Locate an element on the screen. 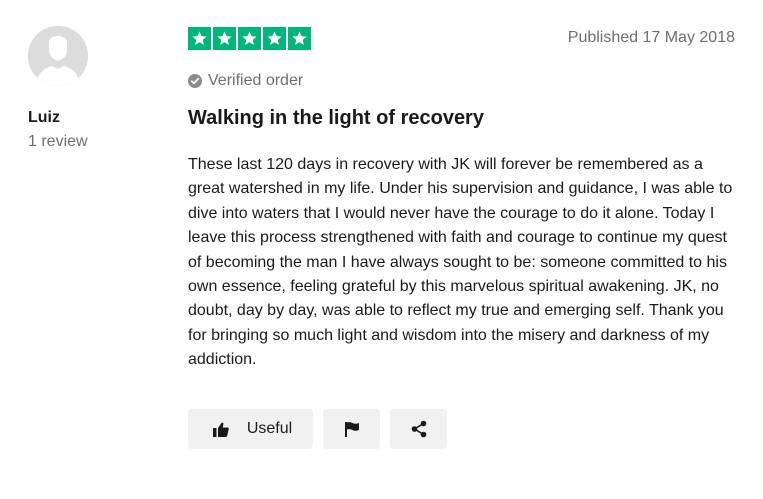  user-silhouette-icon is located at coordinates (58, 56).